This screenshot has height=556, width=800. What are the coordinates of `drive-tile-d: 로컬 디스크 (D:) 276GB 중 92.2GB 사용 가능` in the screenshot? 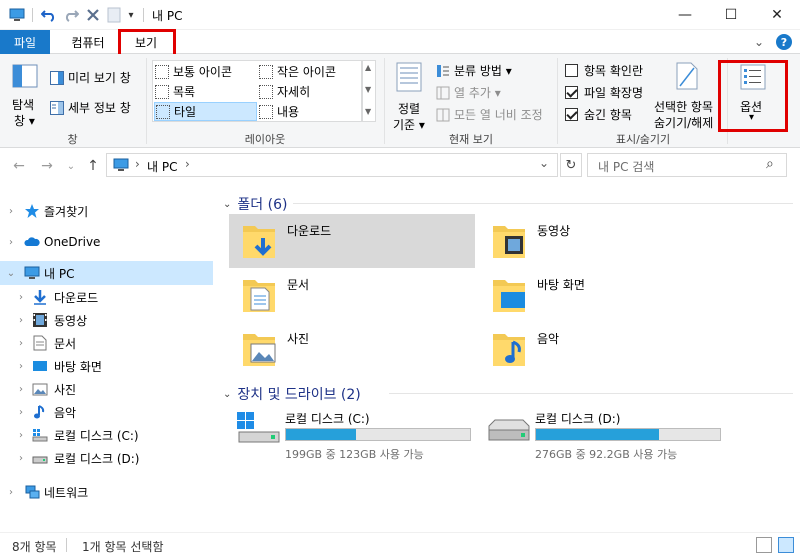 It's located at (602, 434).